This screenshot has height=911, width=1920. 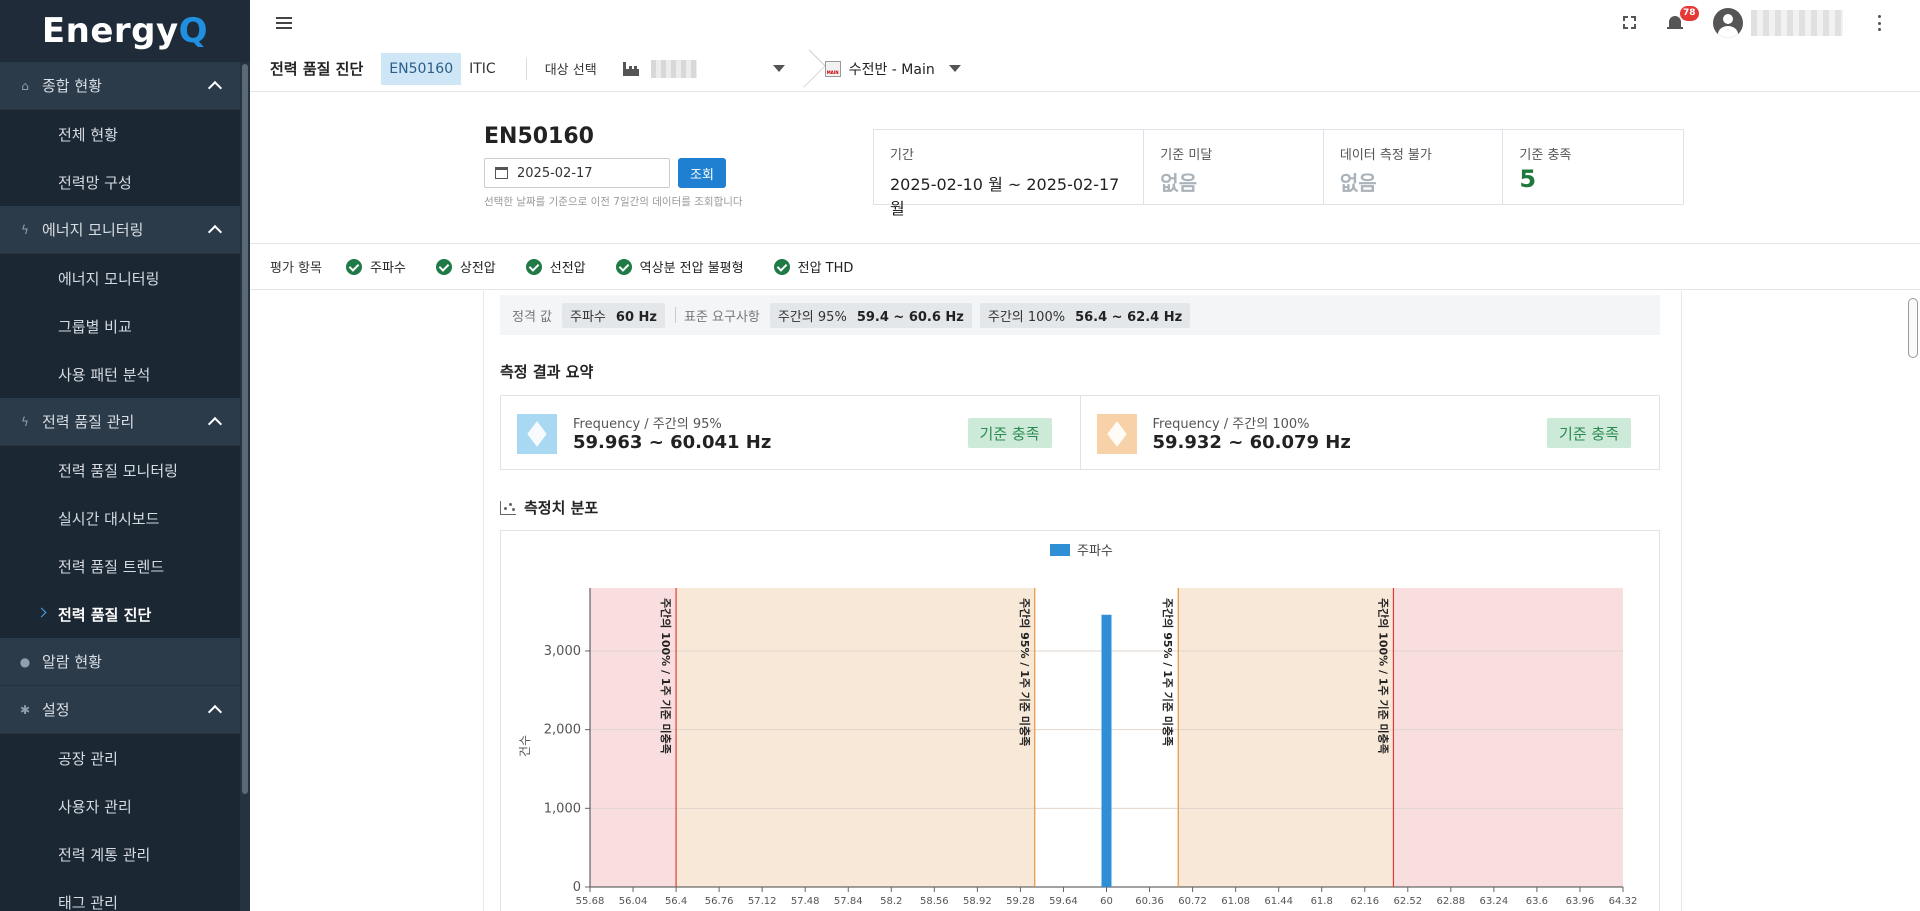 I want to click on sidebar-section: ⌂ 종합 현황, so click(x=120, y=86).